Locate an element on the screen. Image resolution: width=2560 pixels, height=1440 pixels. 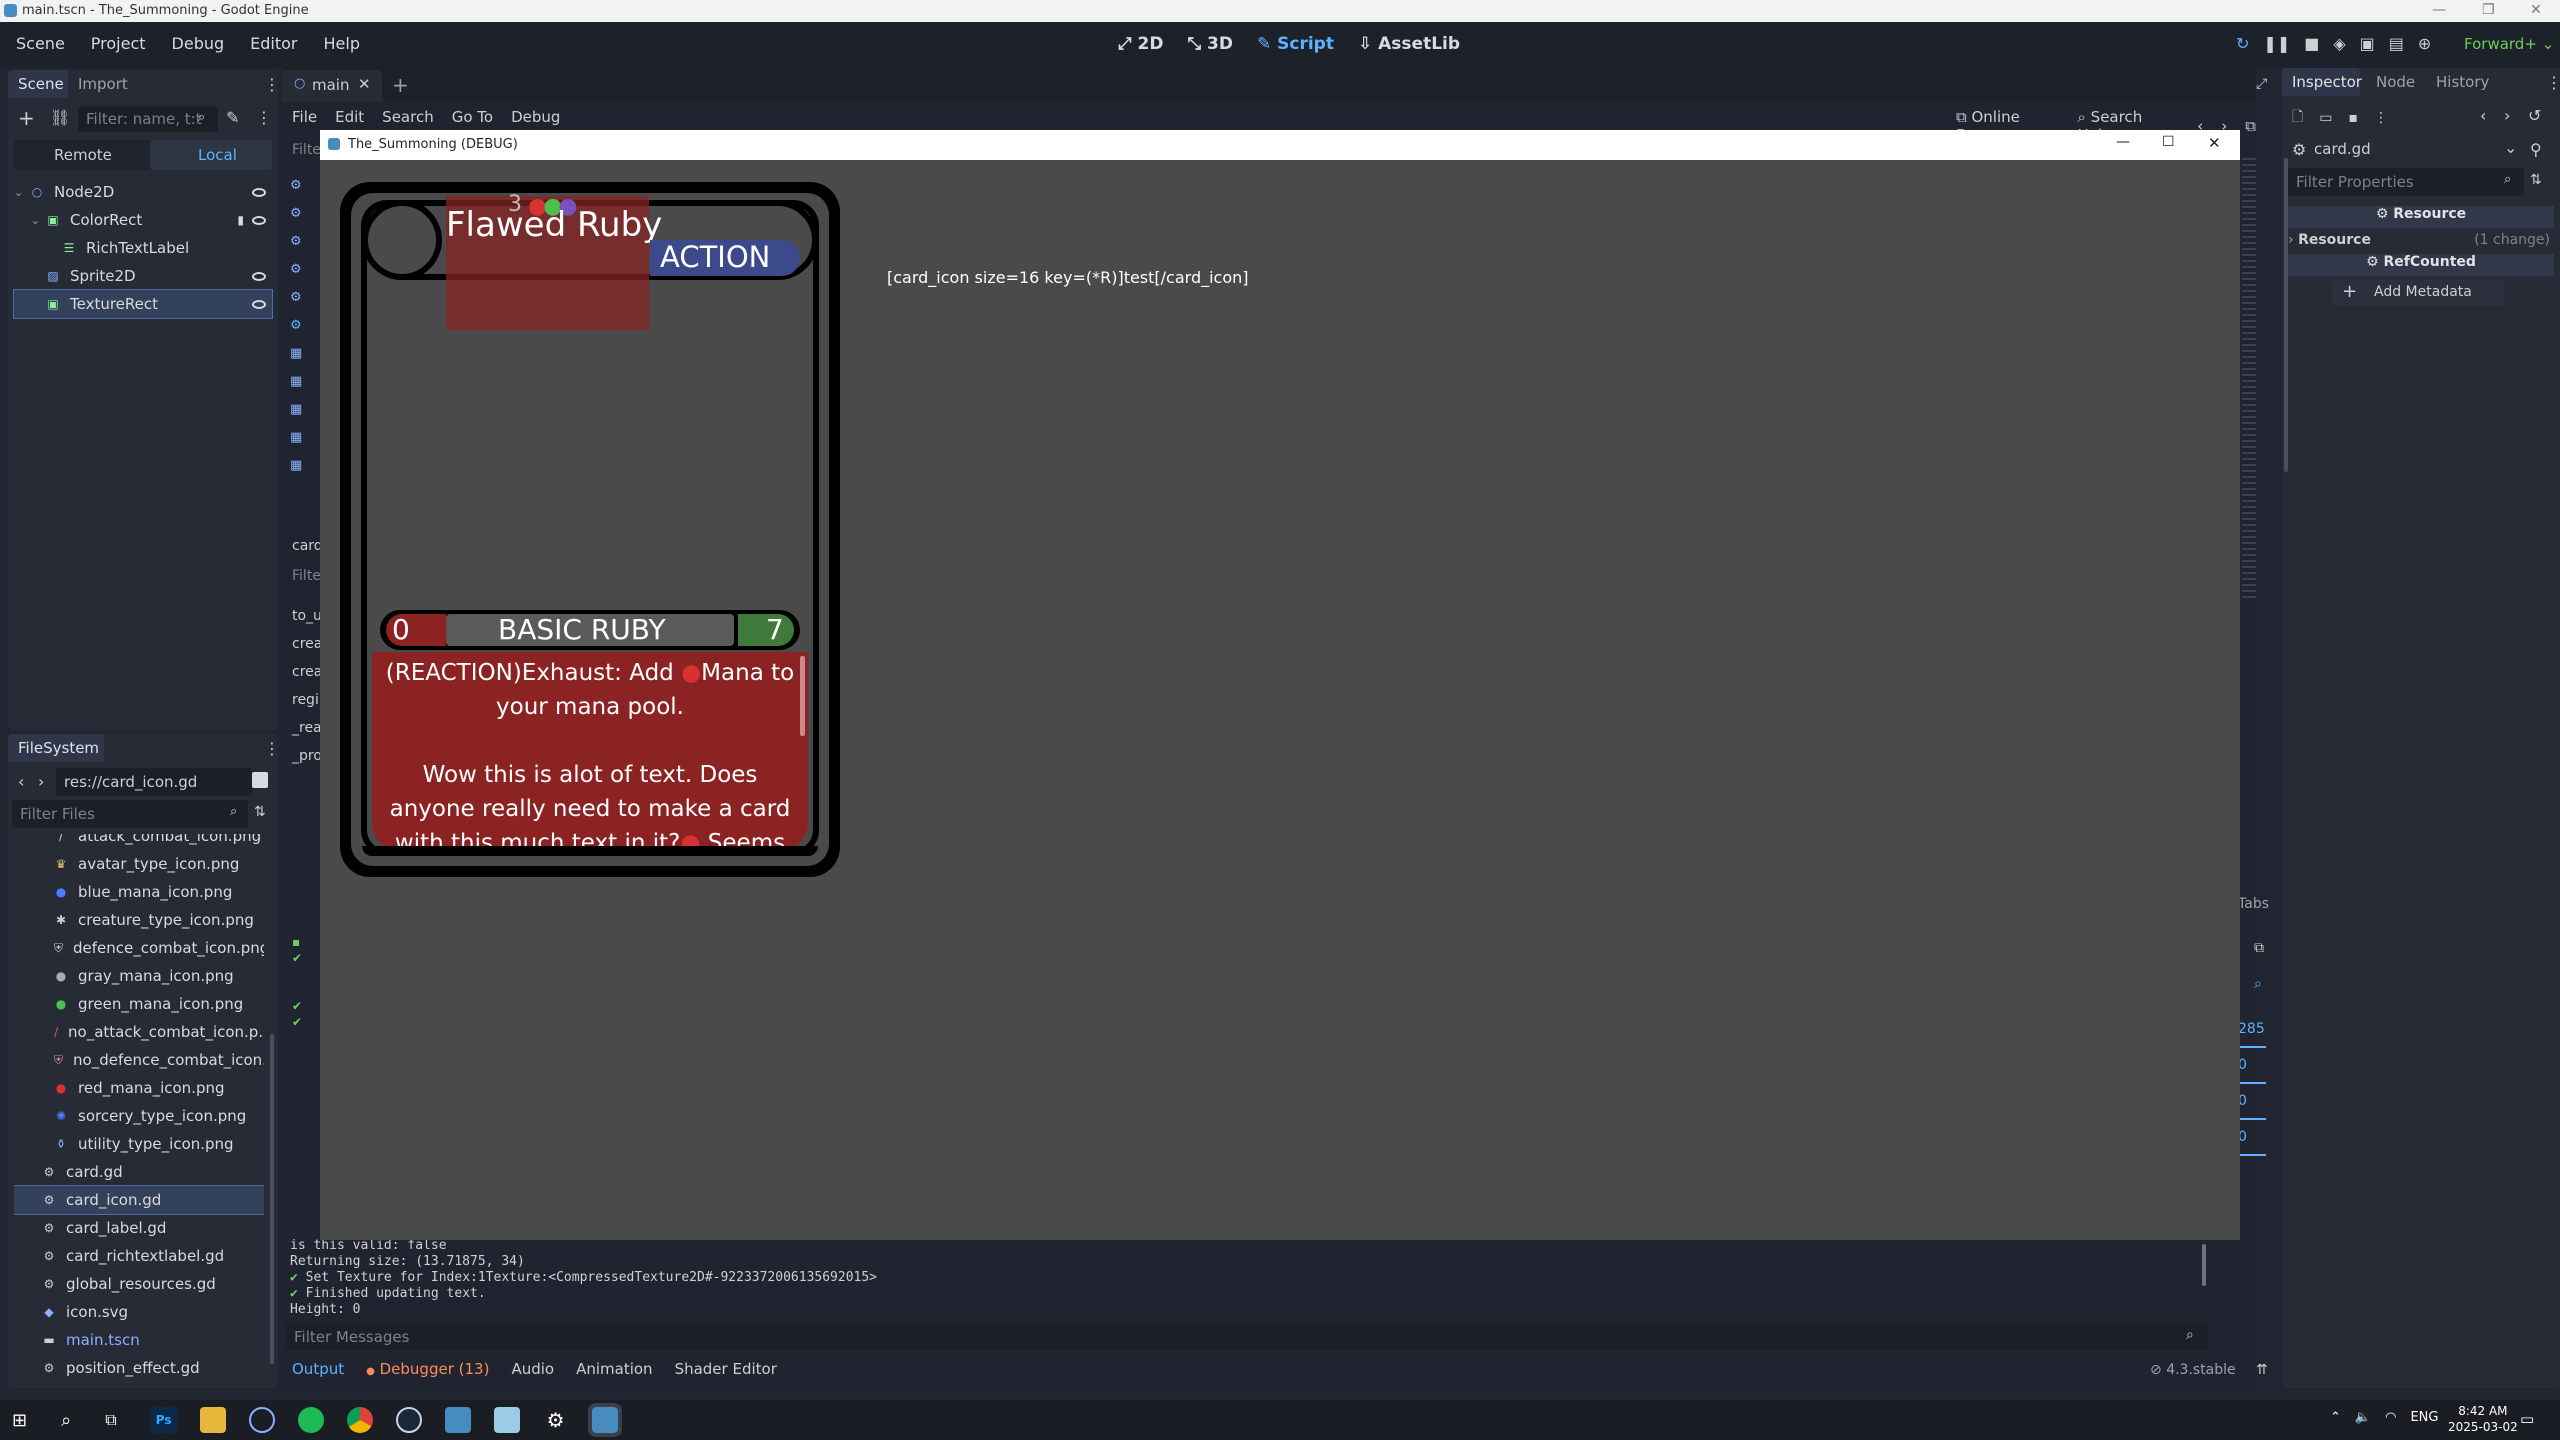
chrome-icon is located at coordinates (359, 1420).